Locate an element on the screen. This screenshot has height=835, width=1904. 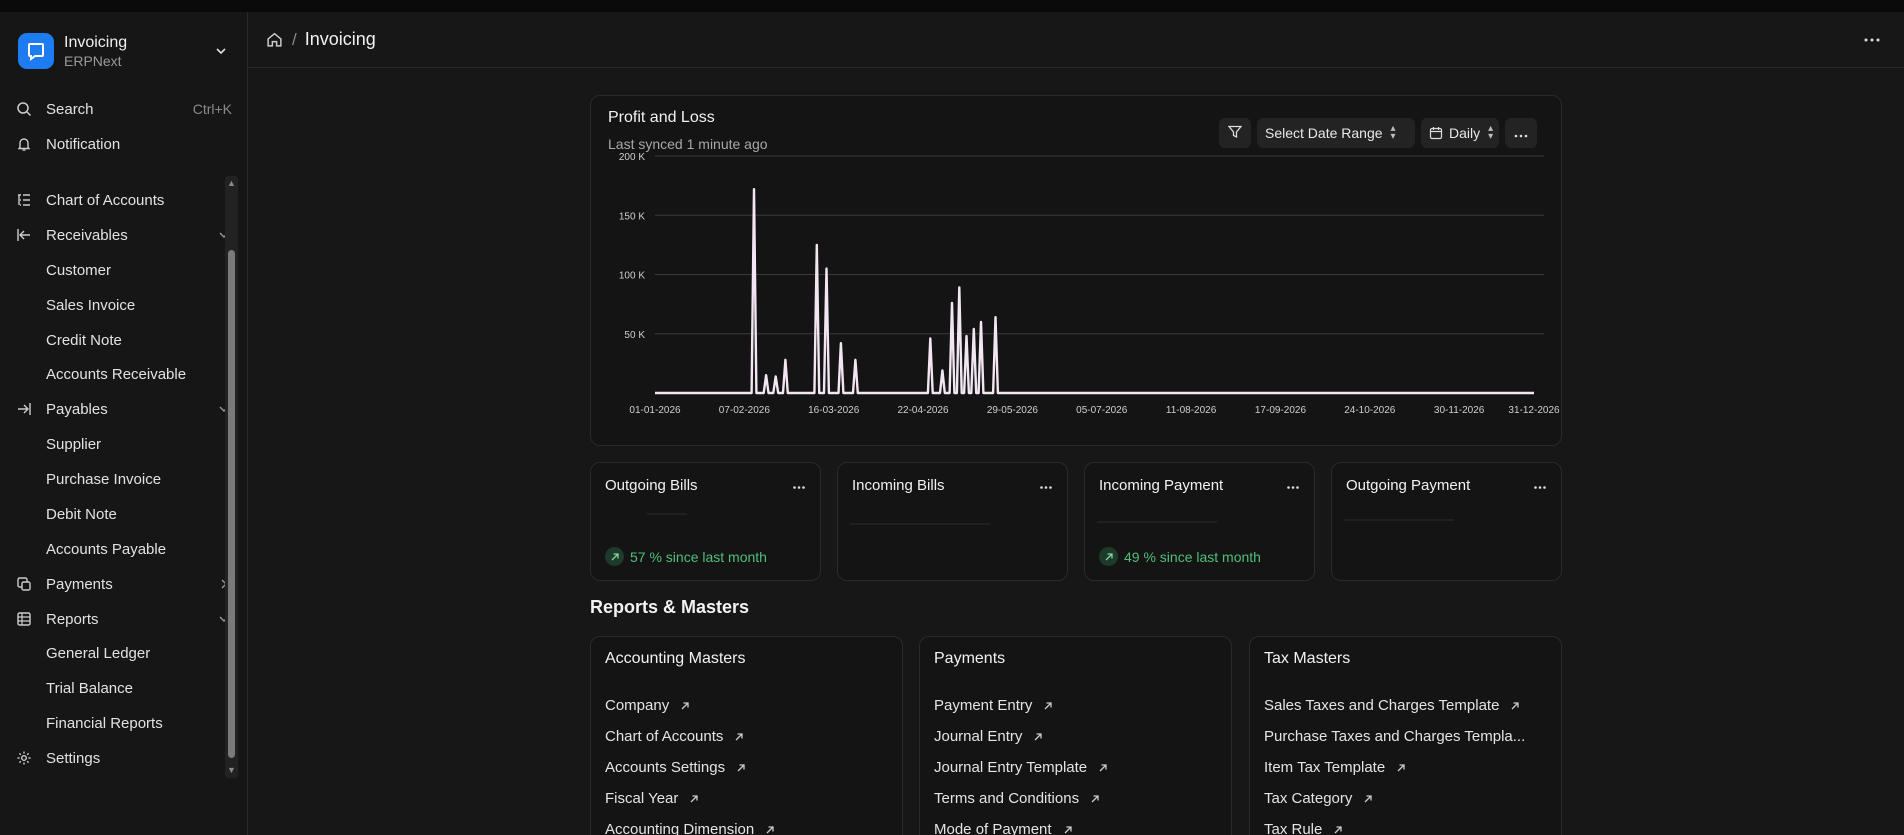
payments-icon is located at coordinates (24, 584).